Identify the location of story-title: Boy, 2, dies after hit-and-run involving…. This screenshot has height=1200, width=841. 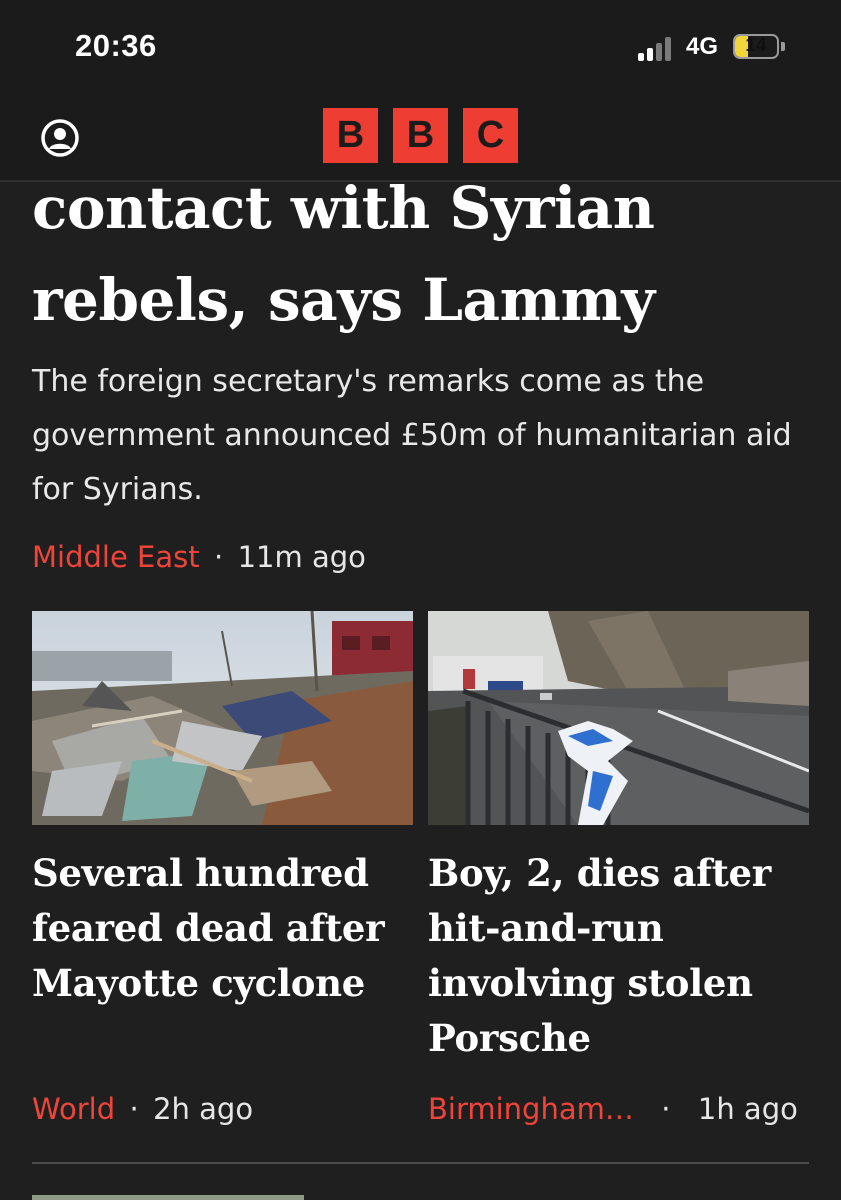
(618, 956).